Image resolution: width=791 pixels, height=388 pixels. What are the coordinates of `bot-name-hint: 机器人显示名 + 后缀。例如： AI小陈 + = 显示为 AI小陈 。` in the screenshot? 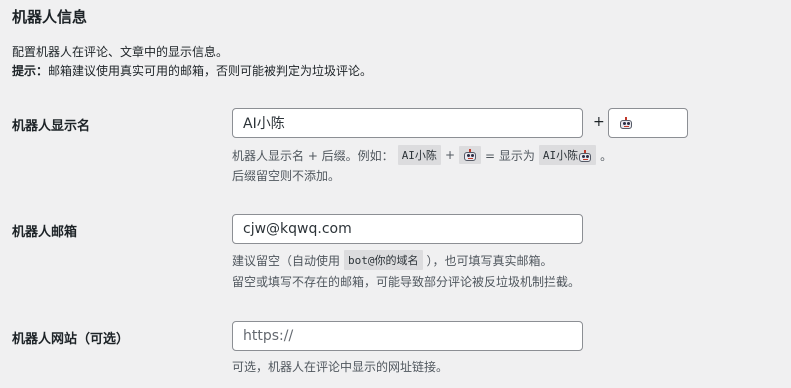 It's located at (422, 155).